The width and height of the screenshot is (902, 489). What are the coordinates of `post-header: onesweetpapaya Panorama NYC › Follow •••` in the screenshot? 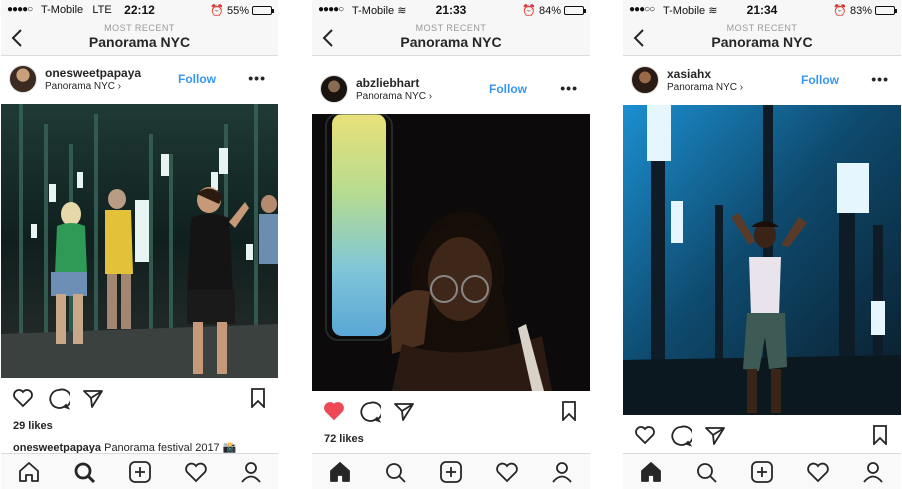 It's located at (139, 80).